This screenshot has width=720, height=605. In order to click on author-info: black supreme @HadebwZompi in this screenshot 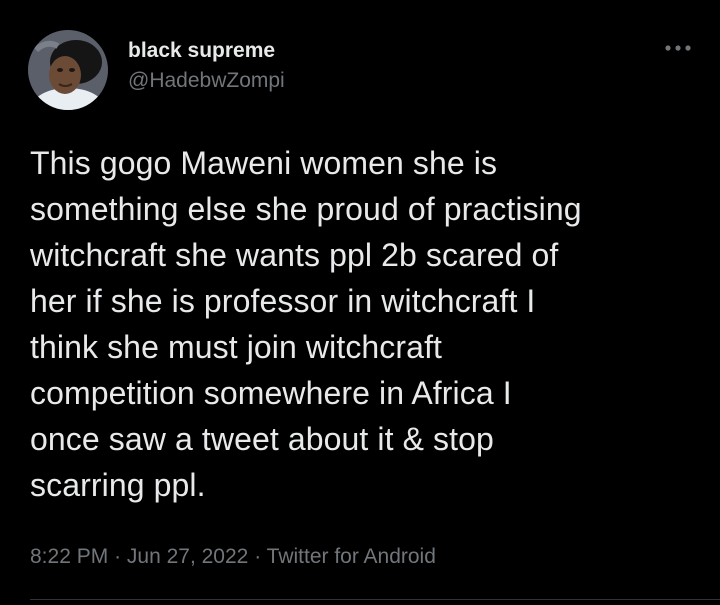, I will do `click(206, 66)`.